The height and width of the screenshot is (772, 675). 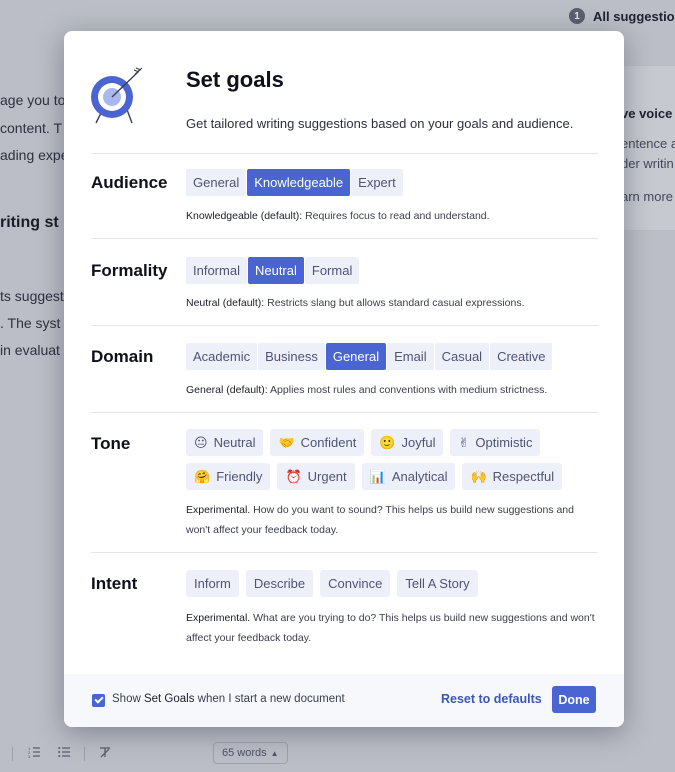 What do you see at coordinates (227, 390) in the screenshot?
I see `domain-description-bold: General (default):` at bounding box center [227, 390].